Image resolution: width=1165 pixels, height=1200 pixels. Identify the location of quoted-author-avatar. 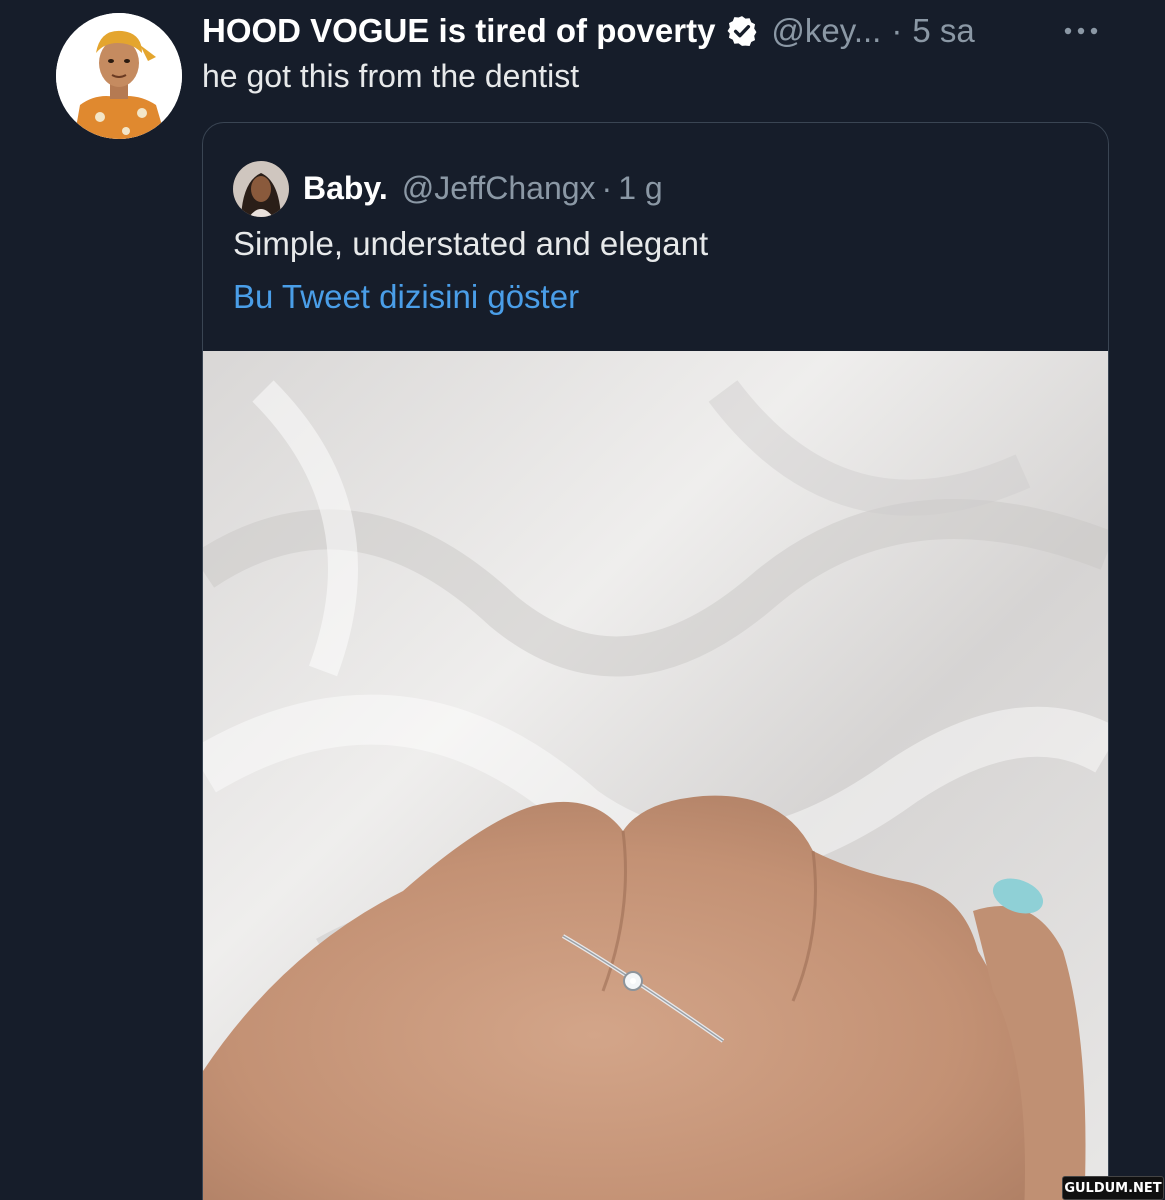
(261, 189).